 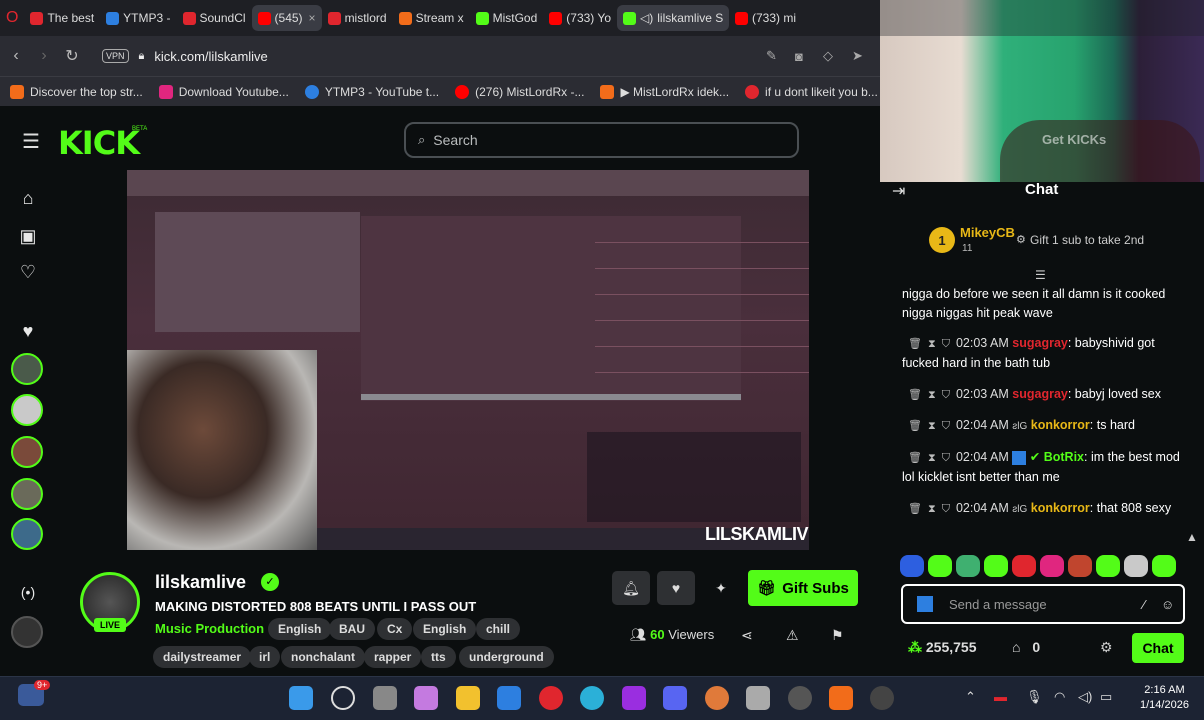 What do you see at coordinates (1034, 697) in the screenshot?
I see `microphone-icon: 🎙︎` at bounding box center [1034, 697].